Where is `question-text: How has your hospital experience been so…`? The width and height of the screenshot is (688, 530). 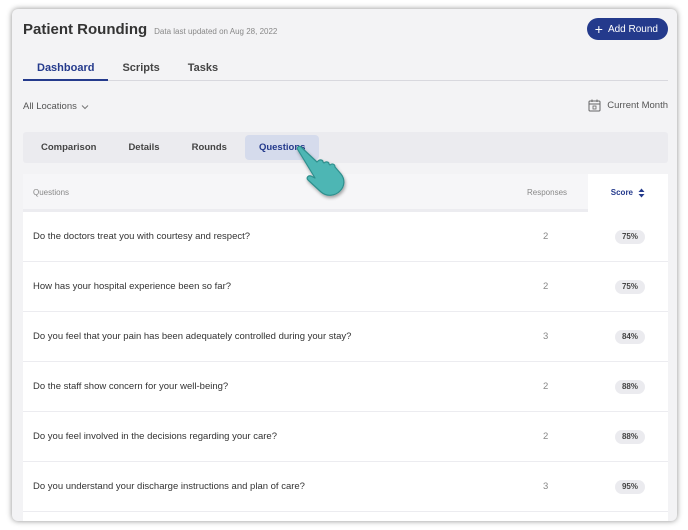
question-text: How has your hospital experience been so… is located at coordinates (132, 286).